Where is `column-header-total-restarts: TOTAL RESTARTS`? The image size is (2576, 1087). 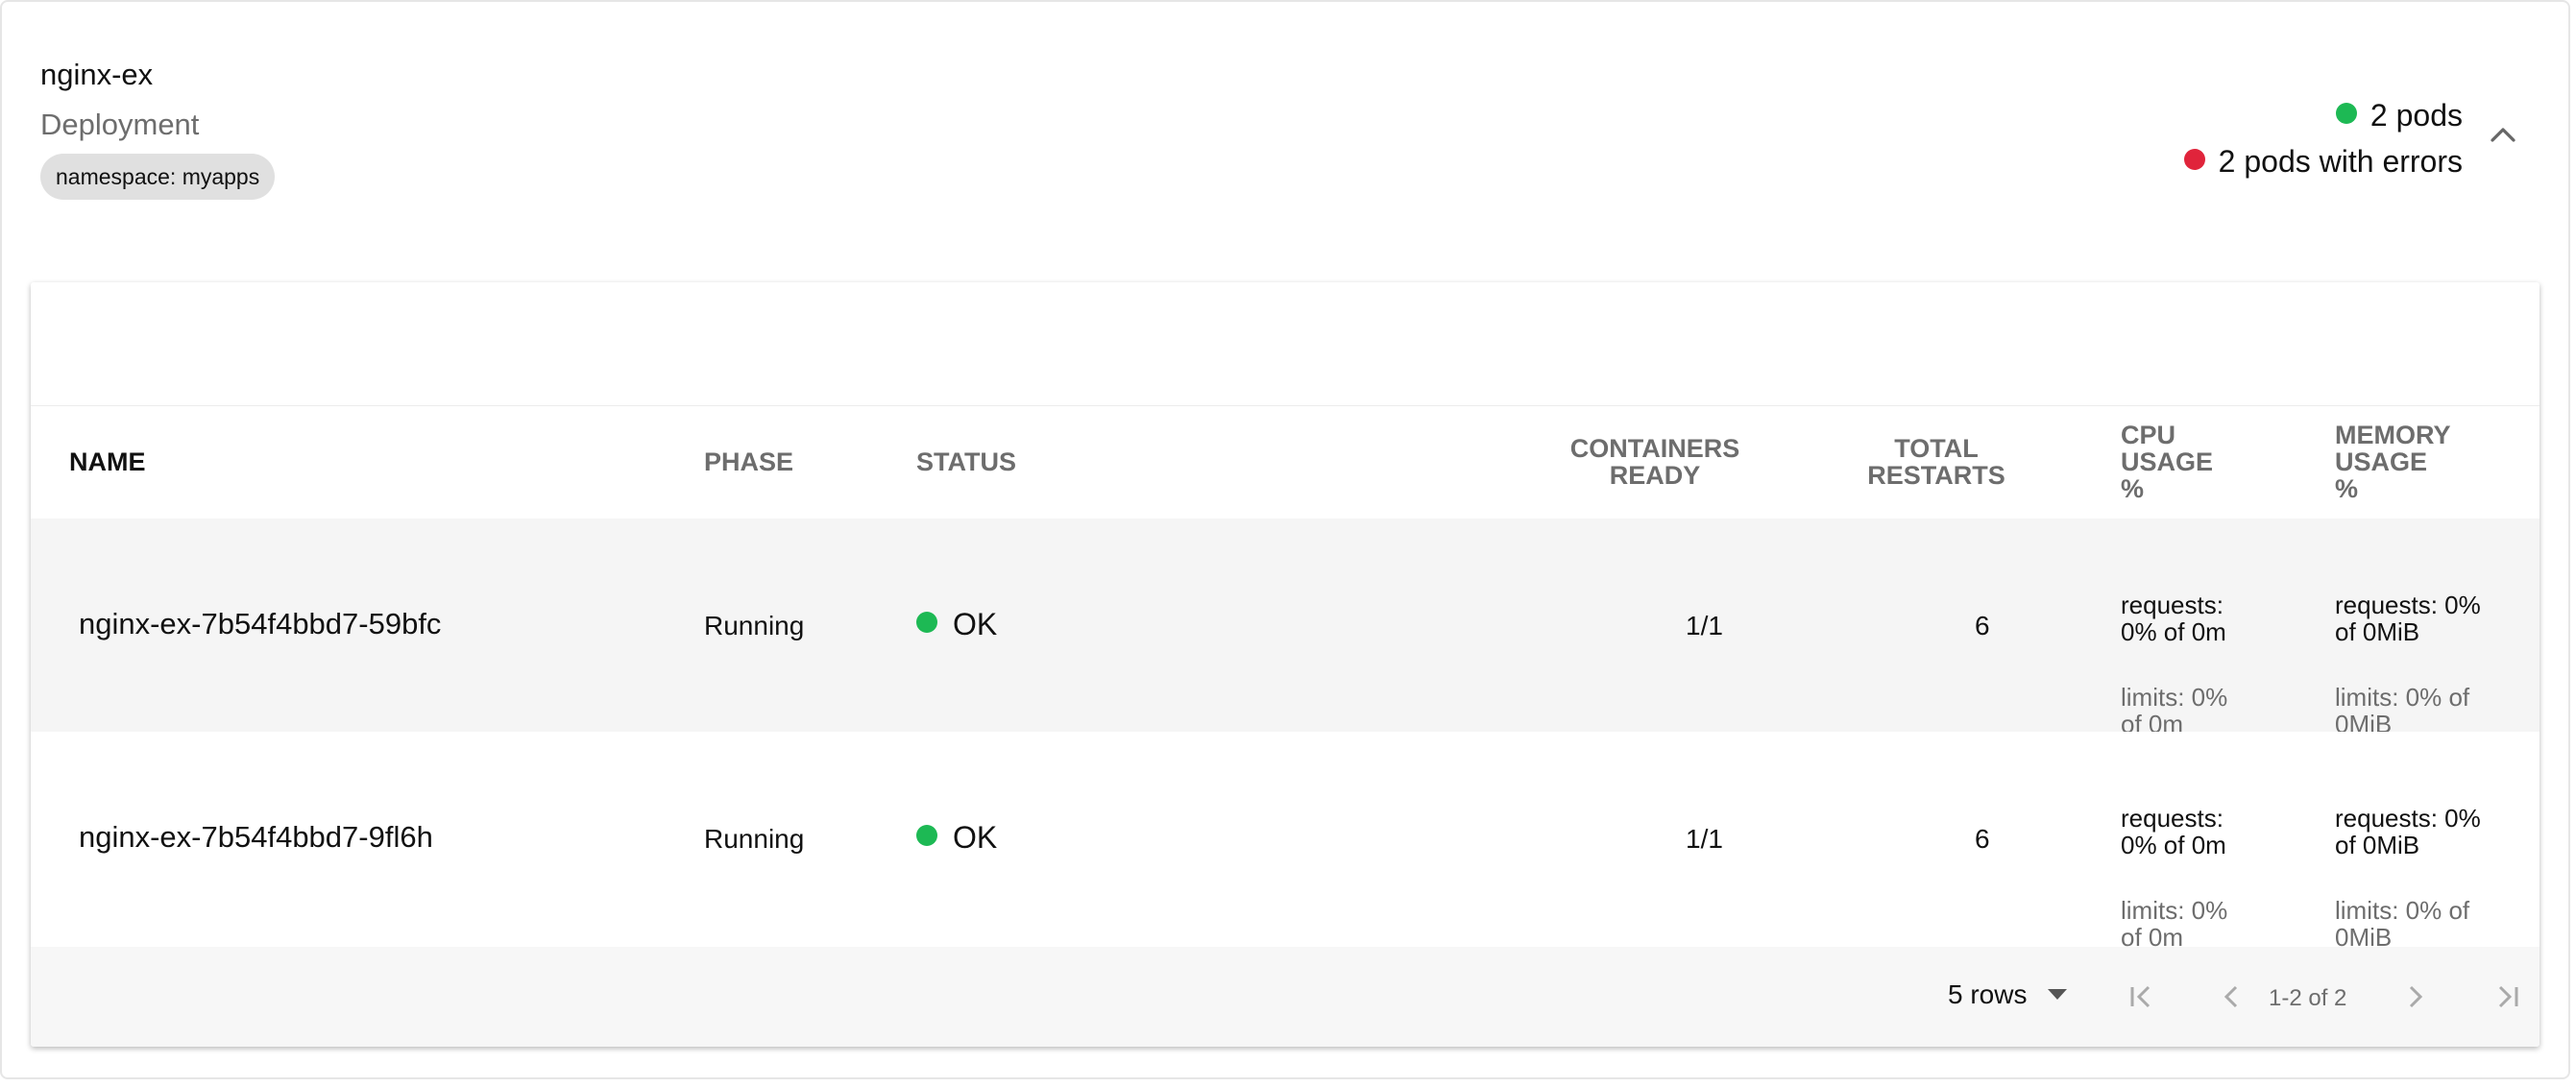
column-header-total-restarts: TOTAL RESTARTS is located at coordinates (1936, 462).